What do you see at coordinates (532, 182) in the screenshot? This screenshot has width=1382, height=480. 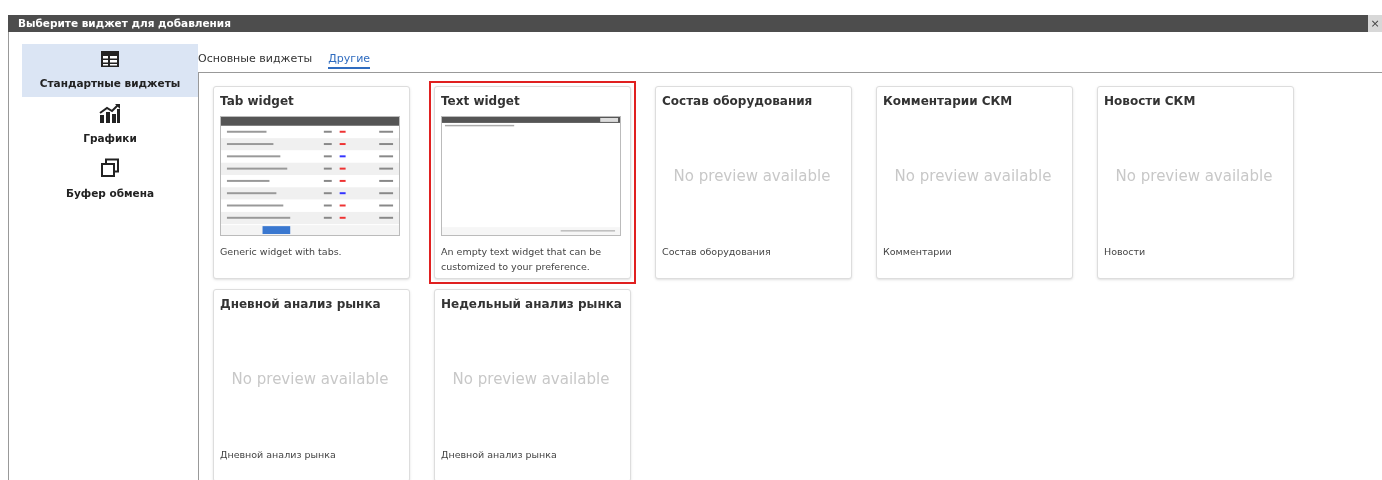 I see `widget-card: Text widget An empty text widget that can be customized to your preference.` at bounding box center [532, 182].